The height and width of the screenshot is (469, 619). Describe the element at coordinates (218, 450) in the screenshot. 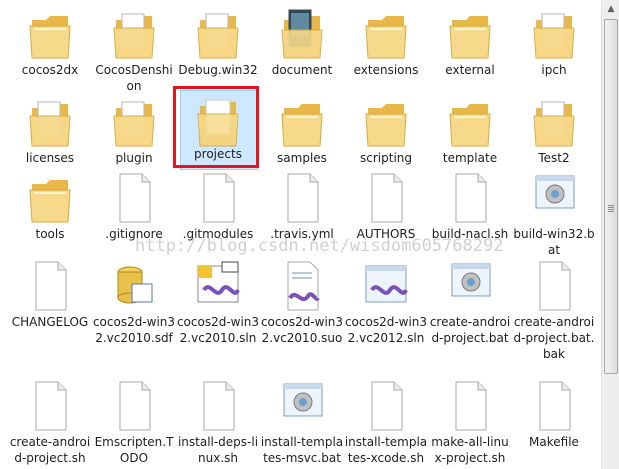

I see `file-name-label: install-deps-linux.sh` at that location.